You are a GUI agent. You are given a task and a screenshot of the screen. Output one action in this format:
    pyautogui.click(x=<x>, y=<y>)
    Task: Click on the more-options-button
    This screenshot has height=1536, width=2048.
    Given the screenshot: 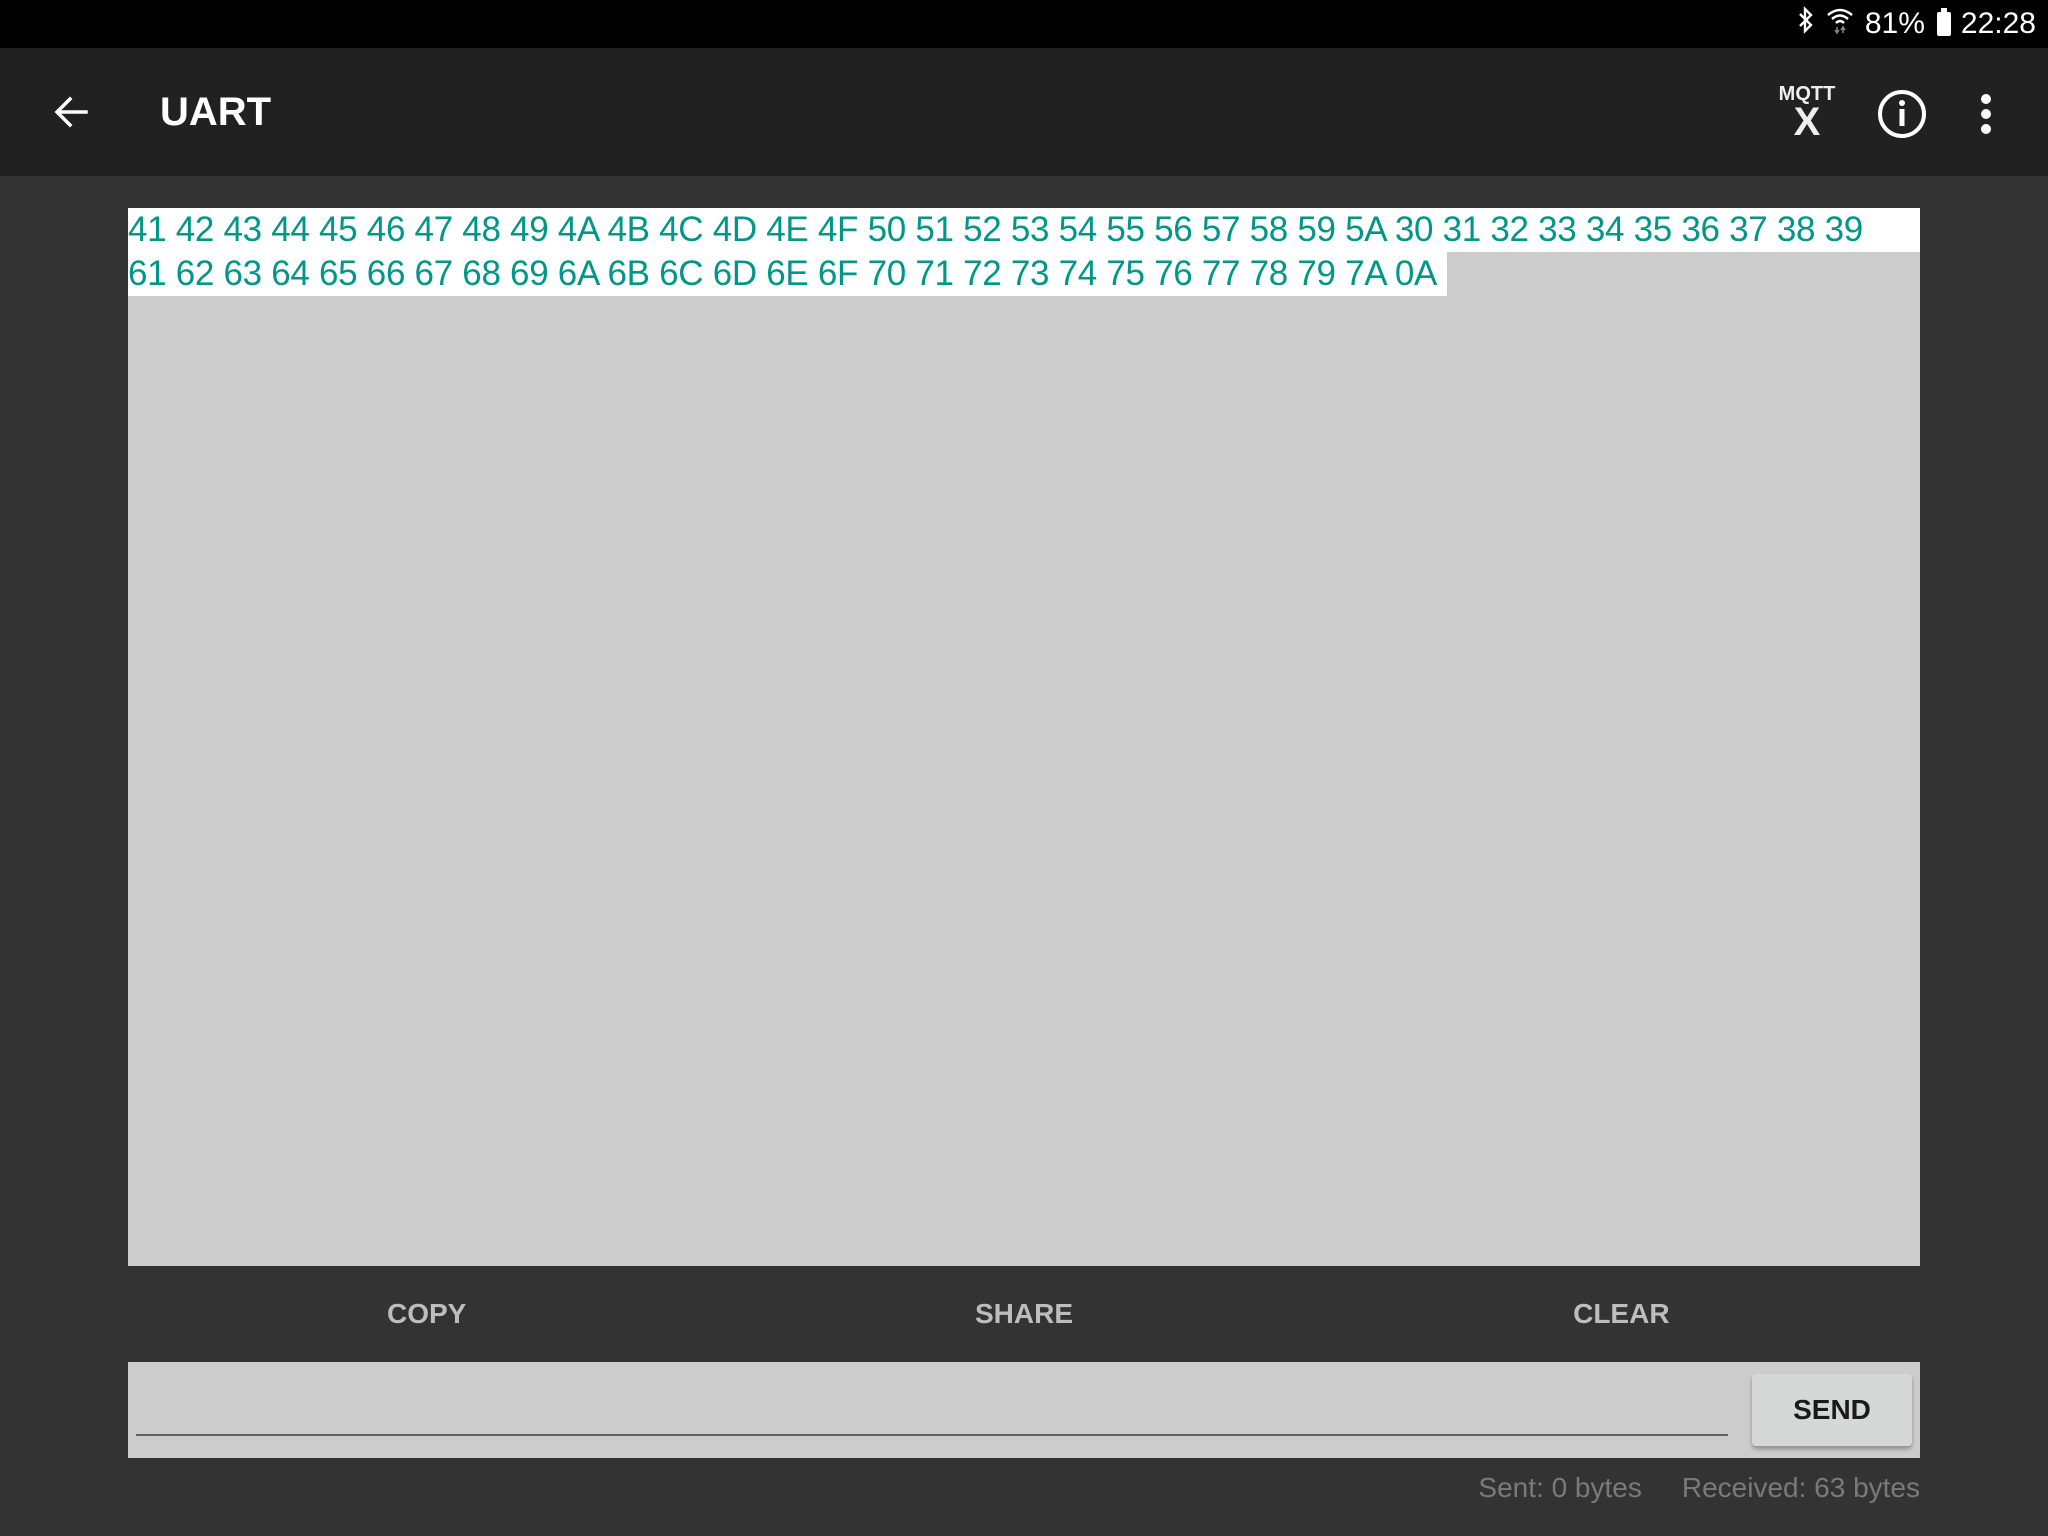 What is the action you would take?
    pyautogui.click(x=1986, y=114)
    